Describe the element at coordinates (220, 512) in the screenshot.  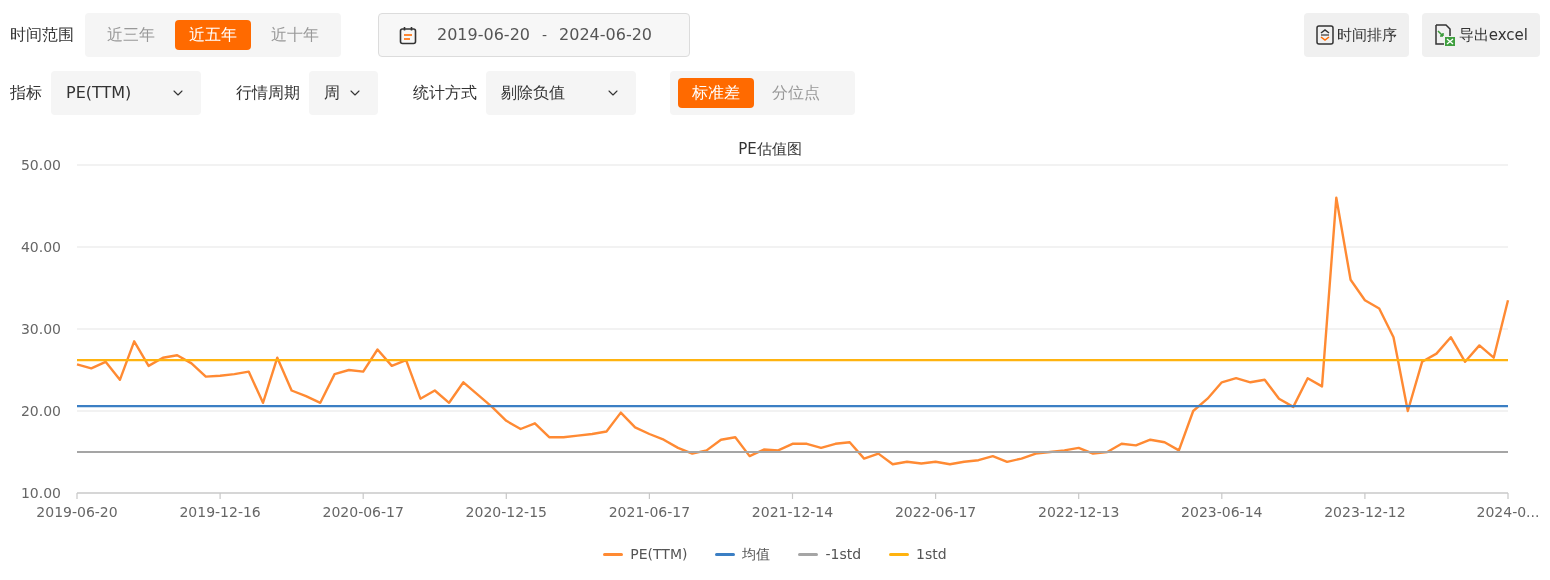
I see `x-axis-label: 2019-12-16` at that location.